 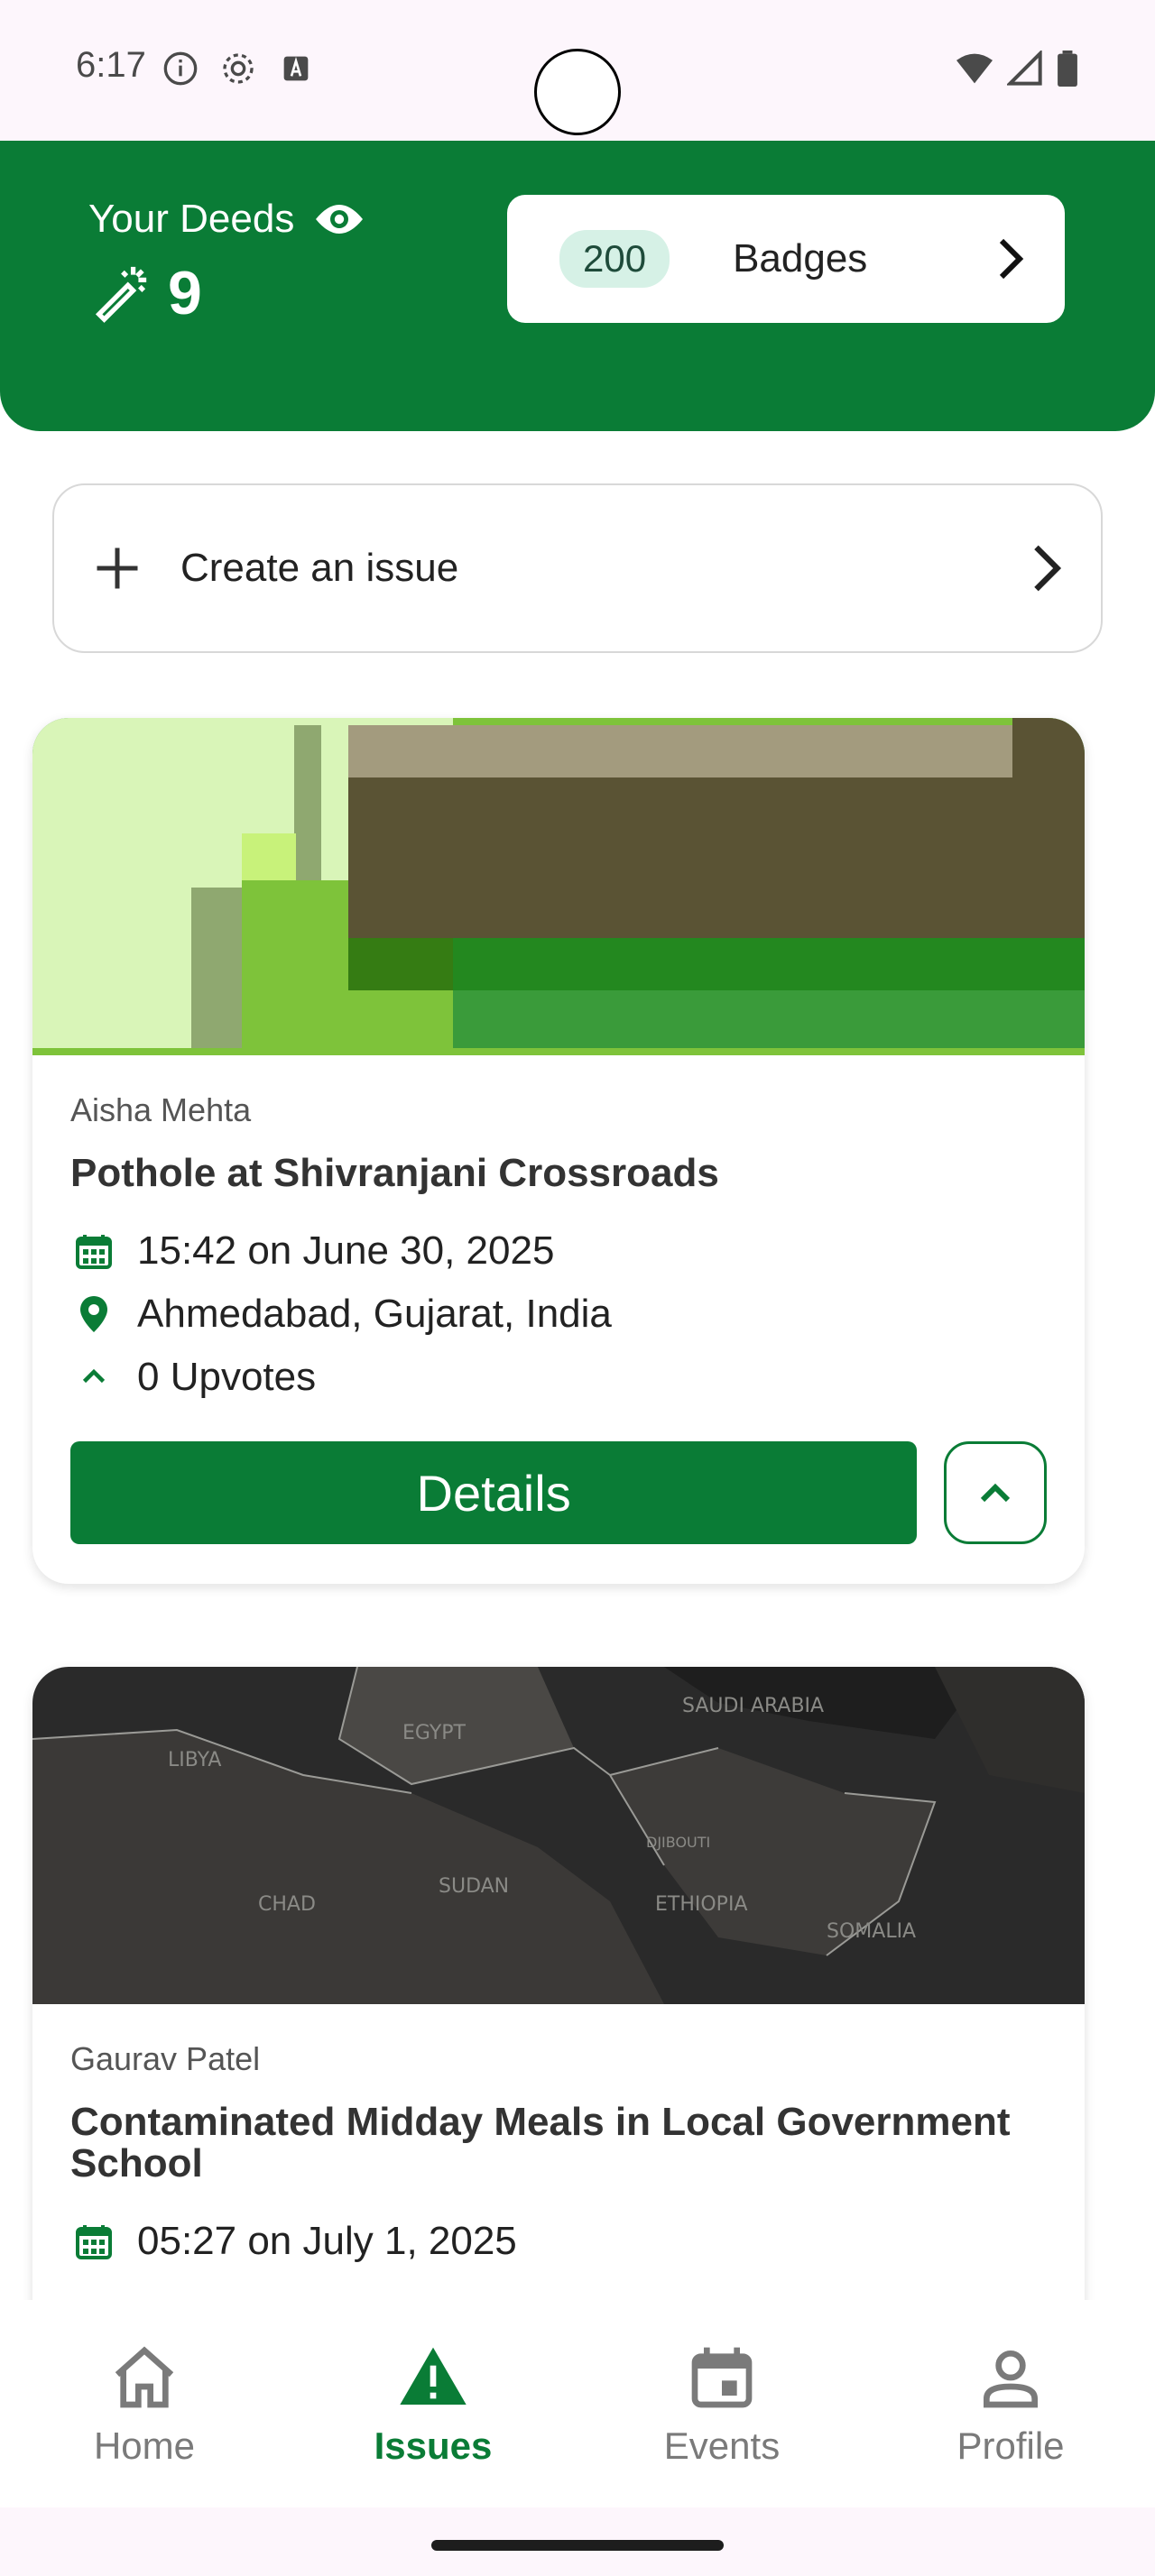 What do you see at coordinates (753, 1706) in the screenshot?
I see `map-label: SAUDI ARABIA` at bounding box center [753, 1706].